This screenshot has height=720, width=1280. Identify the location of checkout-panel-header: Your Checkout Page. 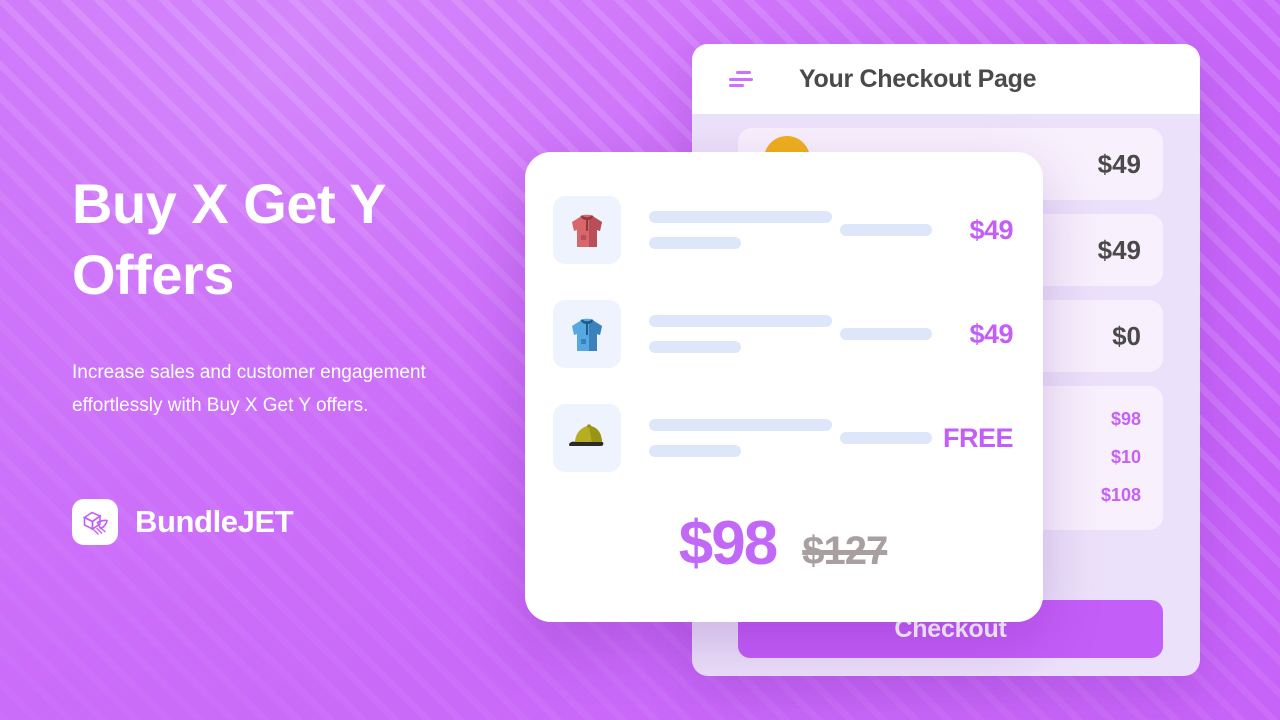
(946, 79).